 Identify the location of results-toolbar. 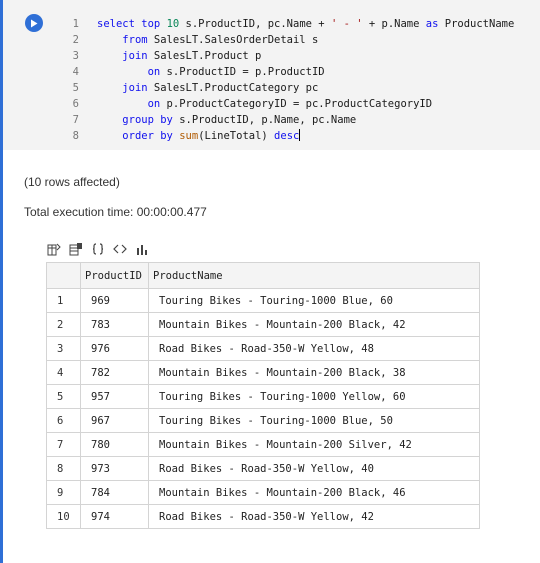
(98, 249).